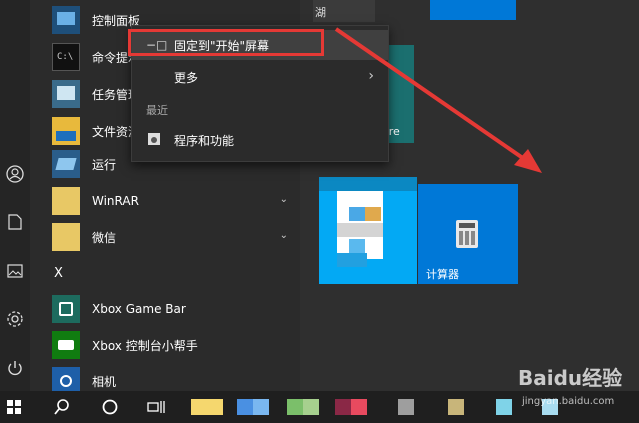  What do you see at coordinates (176, 201) in the screenshot?
I see `list-item-winrar: WinRAR ⌄` at bounding box center [176, 201].